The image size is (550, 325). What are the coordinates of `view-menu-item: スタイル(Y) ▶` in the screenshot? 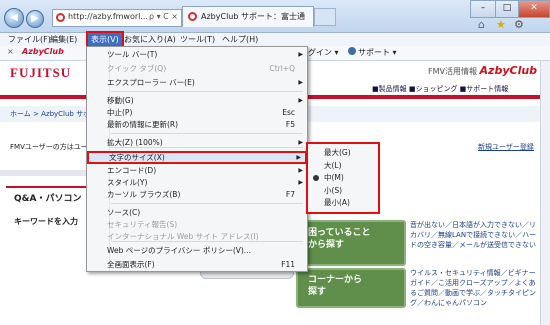 It's located at (197, 182).